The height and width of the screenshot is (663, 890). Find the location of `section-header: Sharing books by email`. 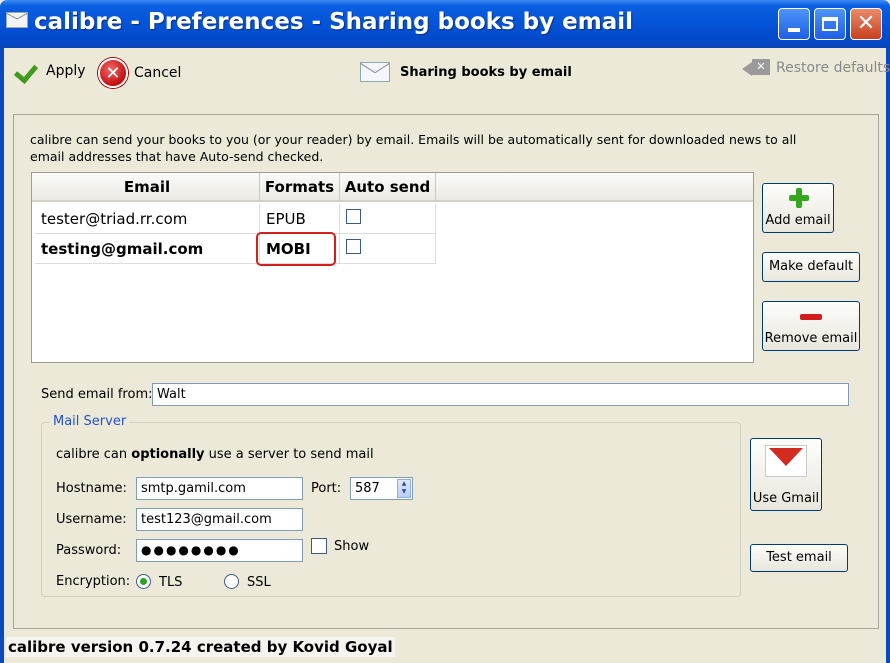

section-header: Sharing books by email is located at coordinates (466, 72).